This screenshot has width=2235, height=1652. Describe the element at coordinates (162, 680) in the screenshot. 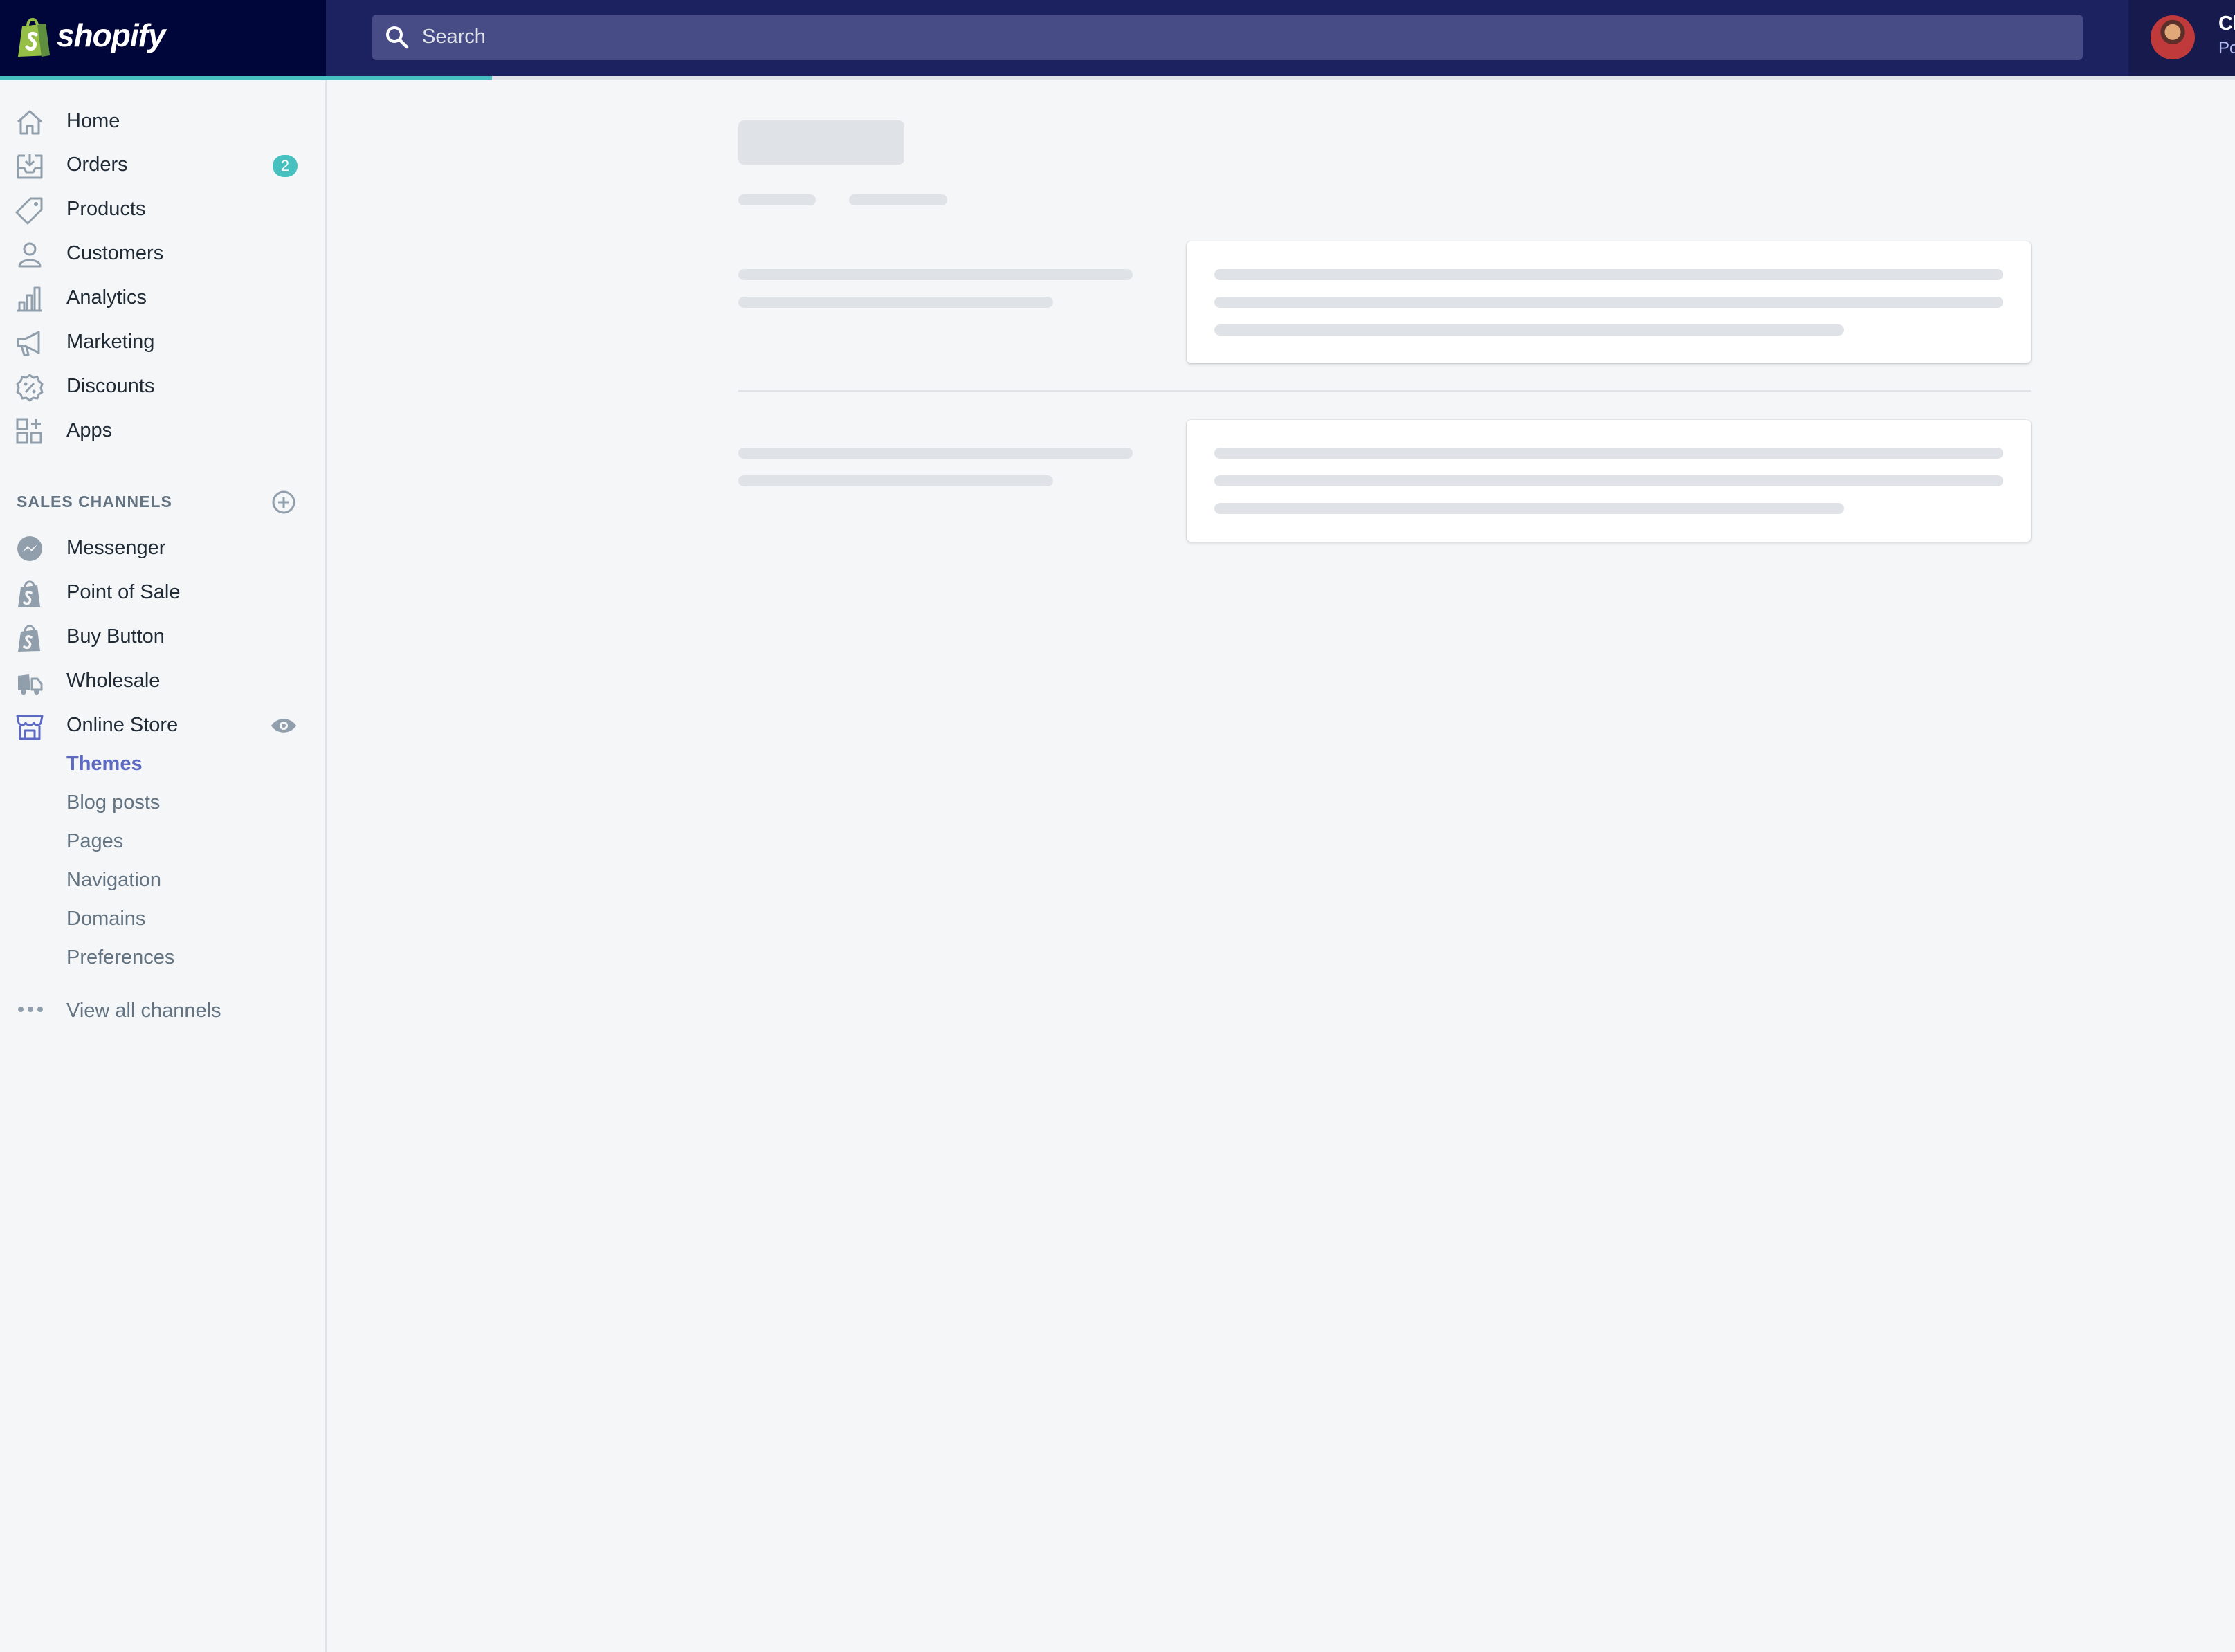

I see `sidebar-item-wholesale: Wholesale` at that location.